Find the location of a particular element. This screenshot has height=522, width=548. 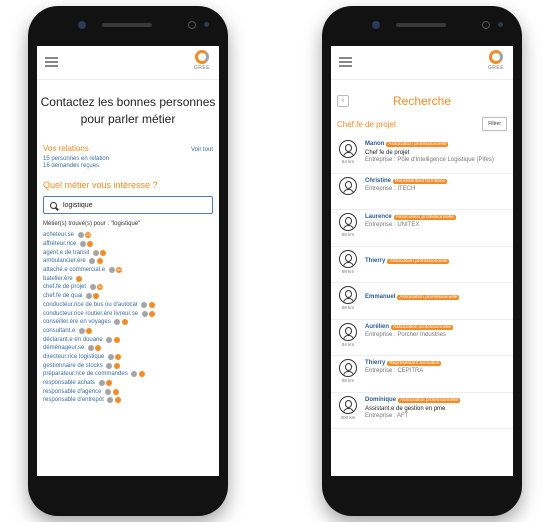

metier-item: déménageur.se is located at coordinates (128, 348).